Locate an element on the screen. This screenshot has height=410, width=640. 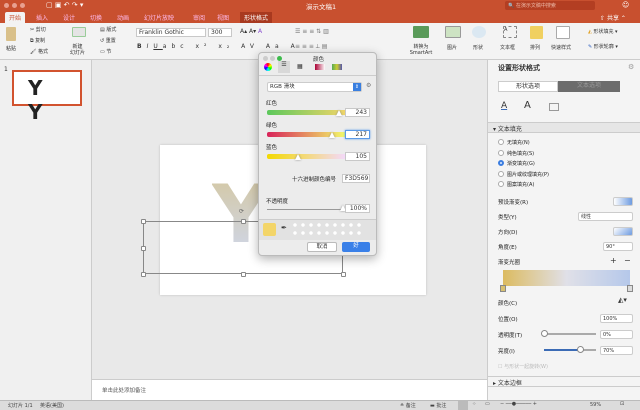
slide-thumbnail: Y Y is located at coordinates (47, 97).